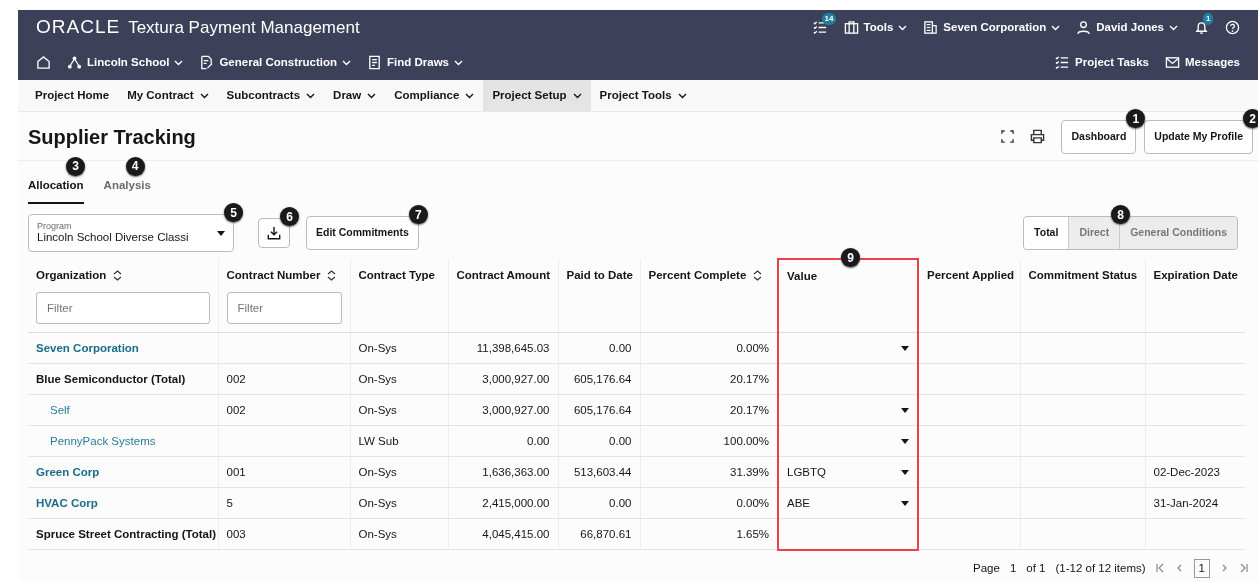  What do you see at coordinates (602, 471) in the screenshot?
I see `table-cell: 513,603.44` at bounding box center [602, 471].